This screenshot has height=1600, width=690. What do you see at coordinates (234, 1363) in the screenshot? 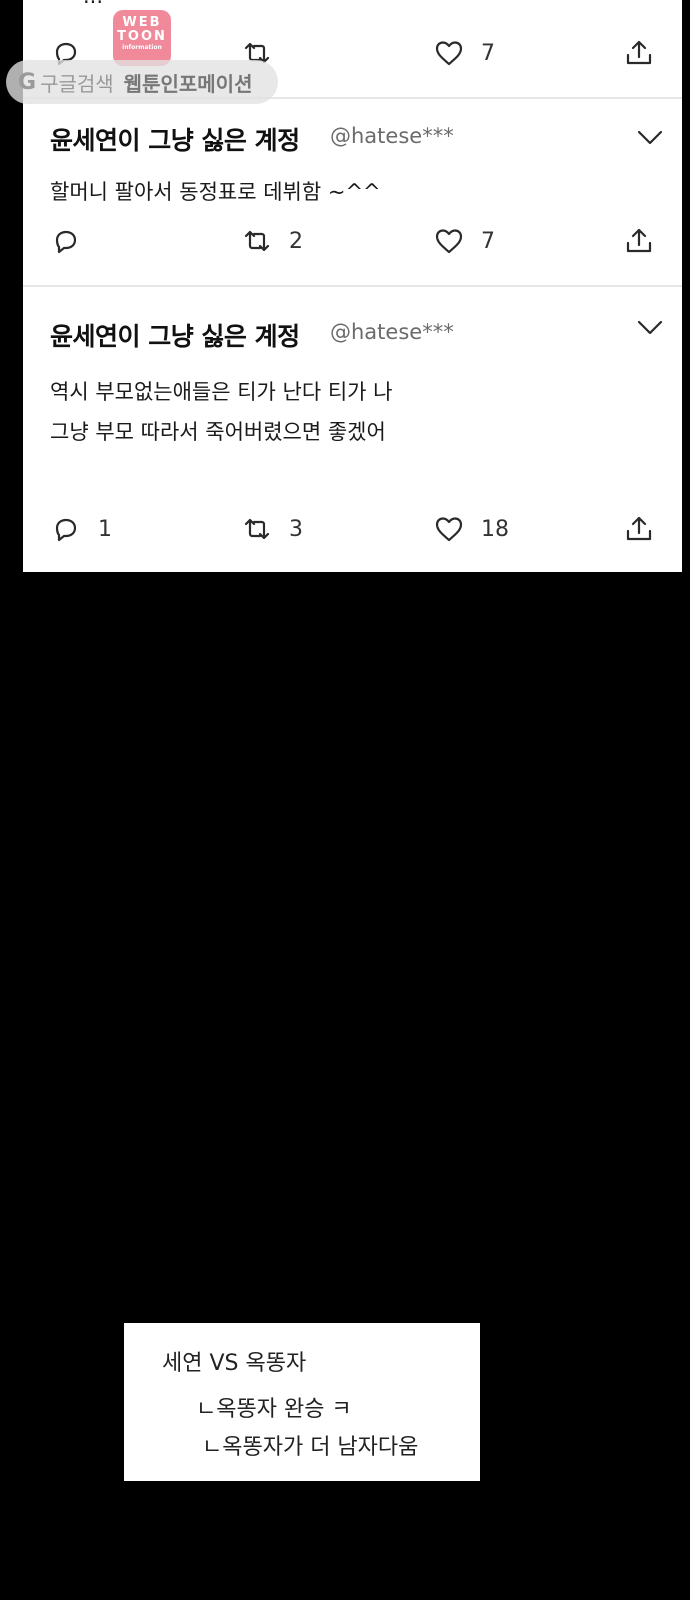
I see `caption-line-1: 세연 VS 옥똥자` at bounding box center [234, 1363].